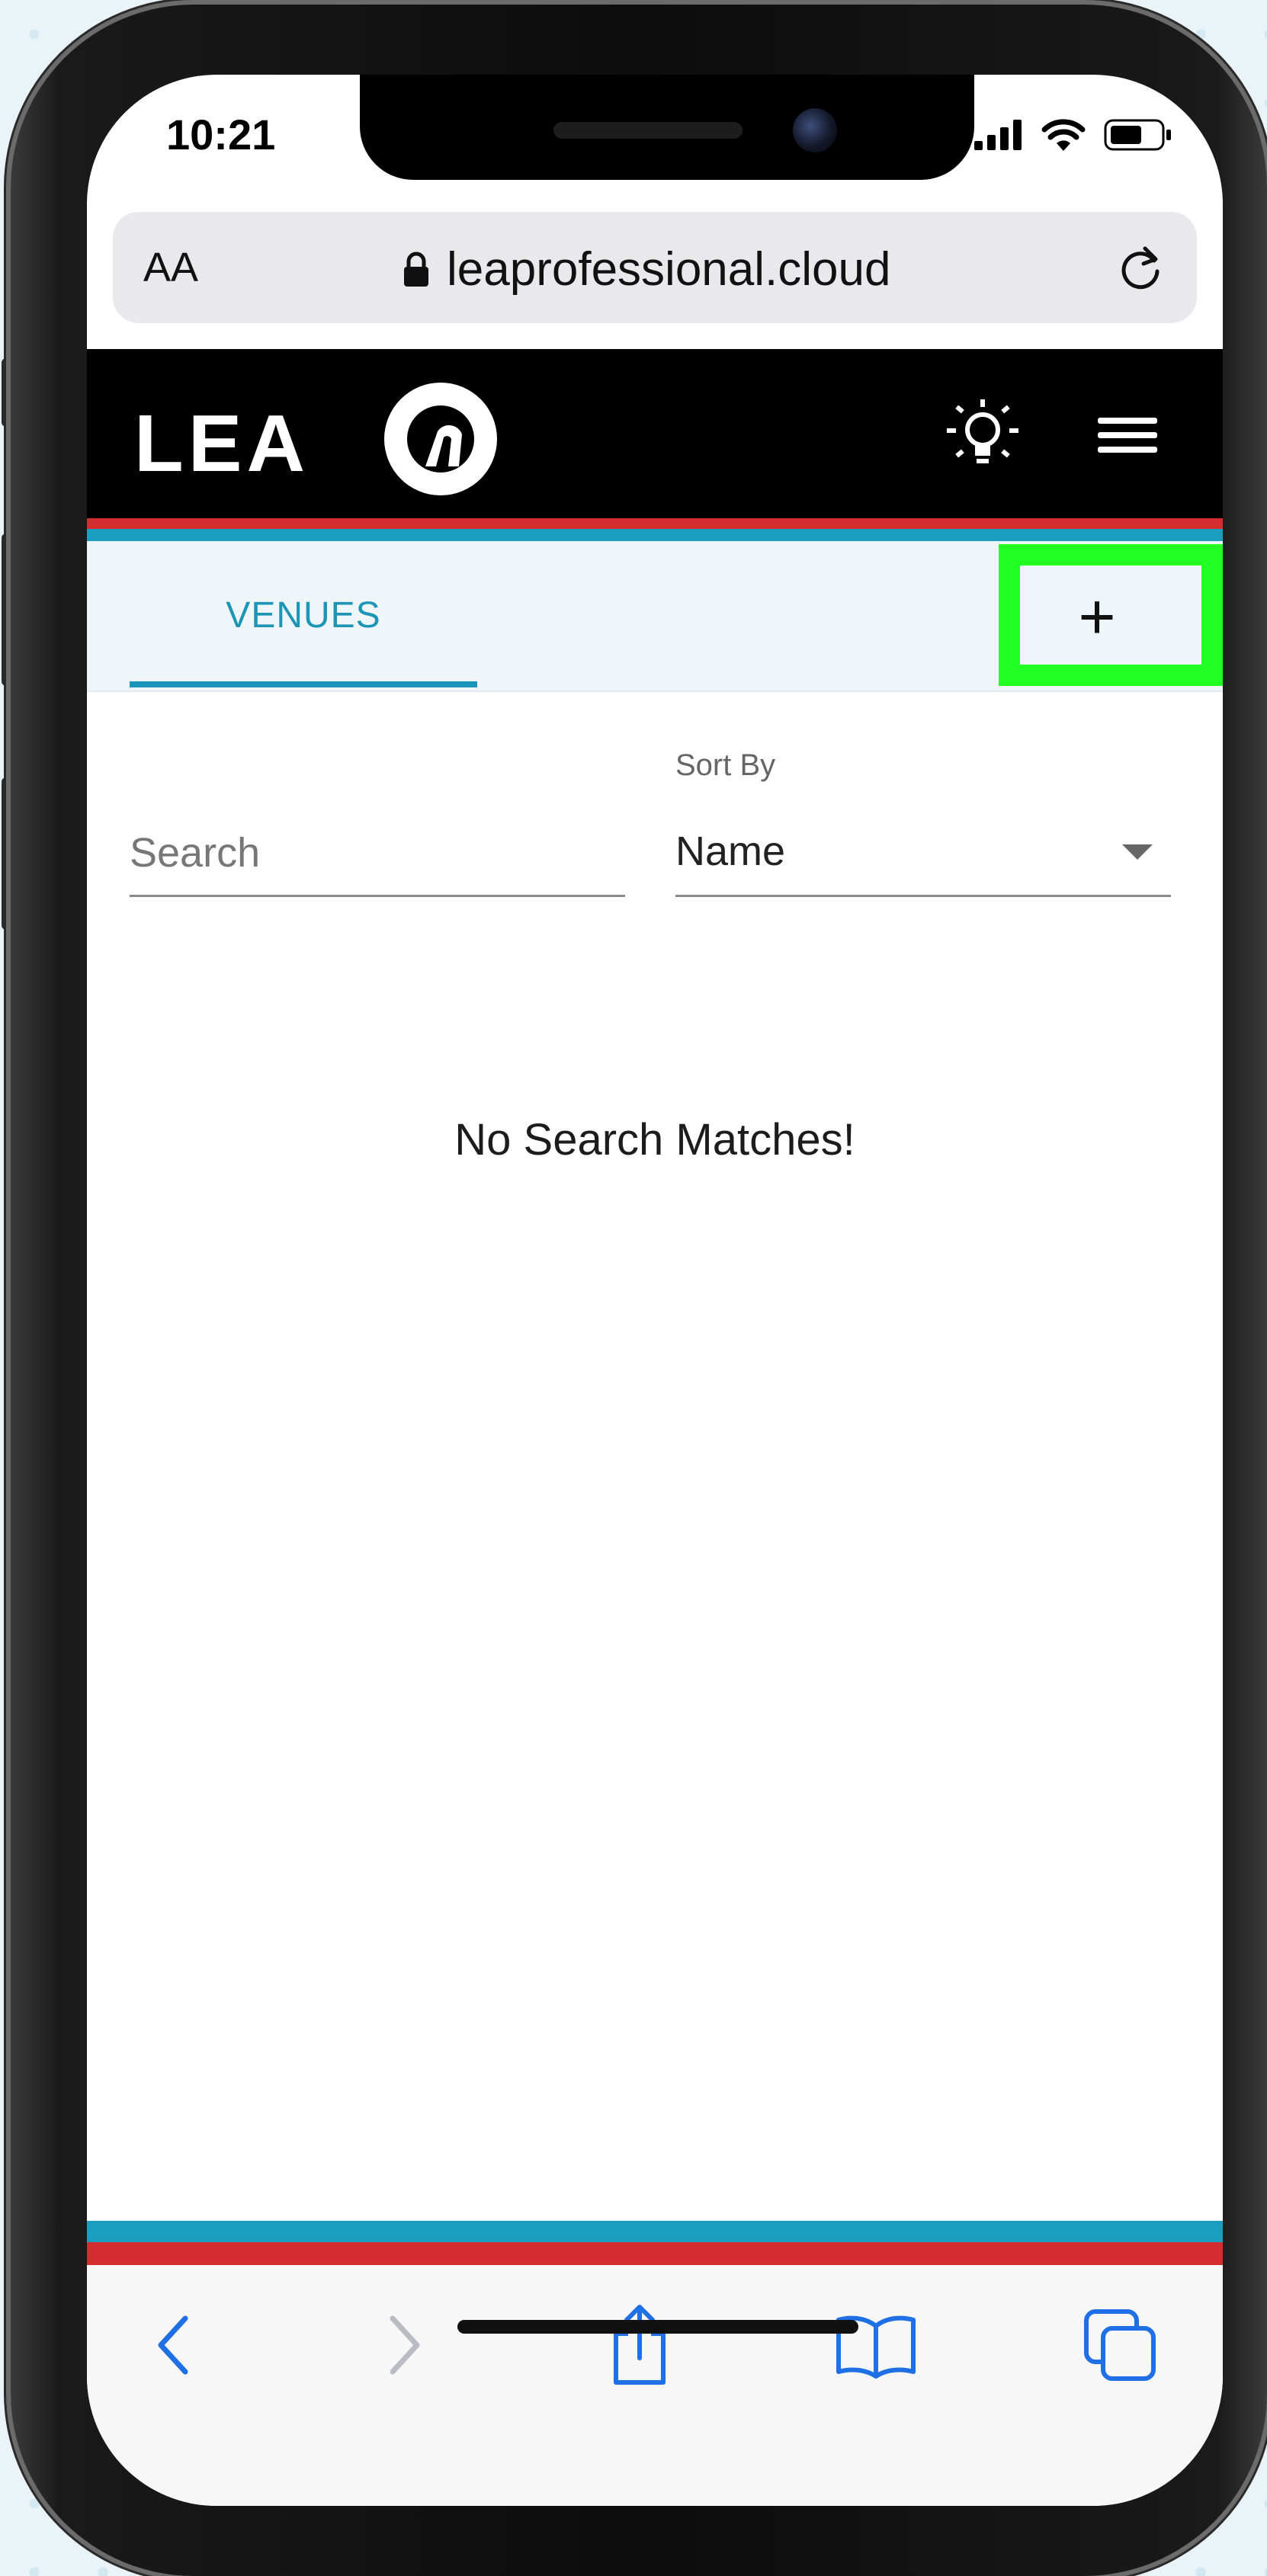 The image size is (1267, 2576). I want to click on browser-toolbar, so click(655, 2385).